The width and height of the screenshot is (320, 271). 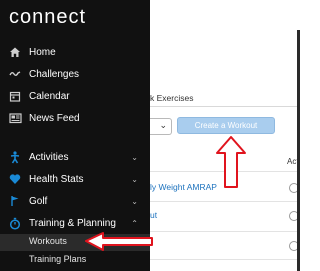 What do you see at coordinates (225, 247) in the screenshot?
I see `table-row` at bounding box center [225, 247].